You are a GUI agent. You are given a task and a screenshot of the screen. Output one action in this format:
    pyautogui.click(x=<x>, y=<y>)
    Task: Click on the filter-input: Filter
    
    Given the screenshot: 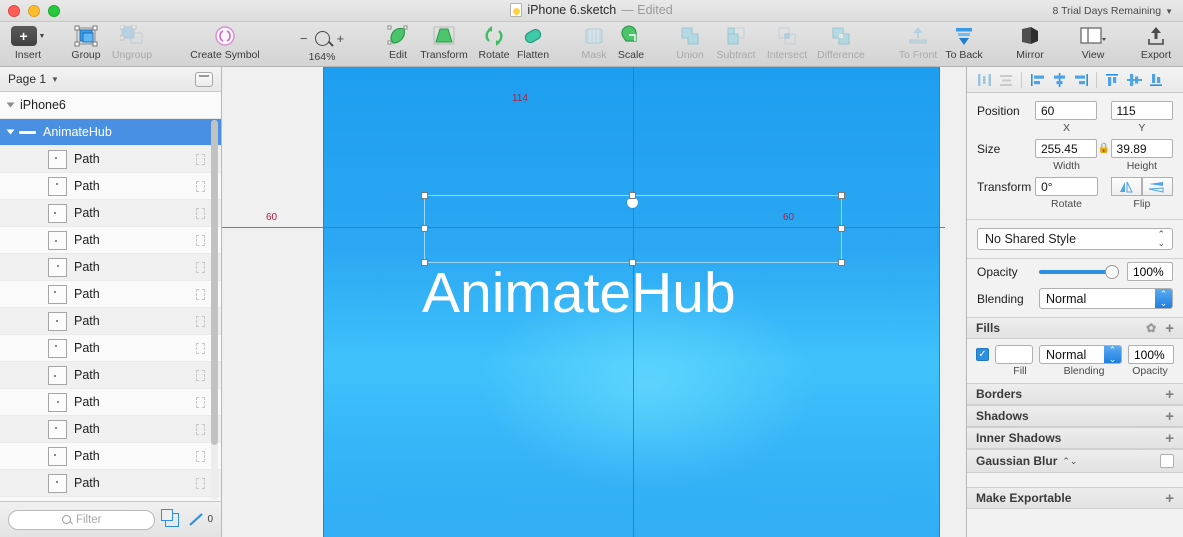 What is the action you would take?
    pyautogui.click(x=82, y=519)
    